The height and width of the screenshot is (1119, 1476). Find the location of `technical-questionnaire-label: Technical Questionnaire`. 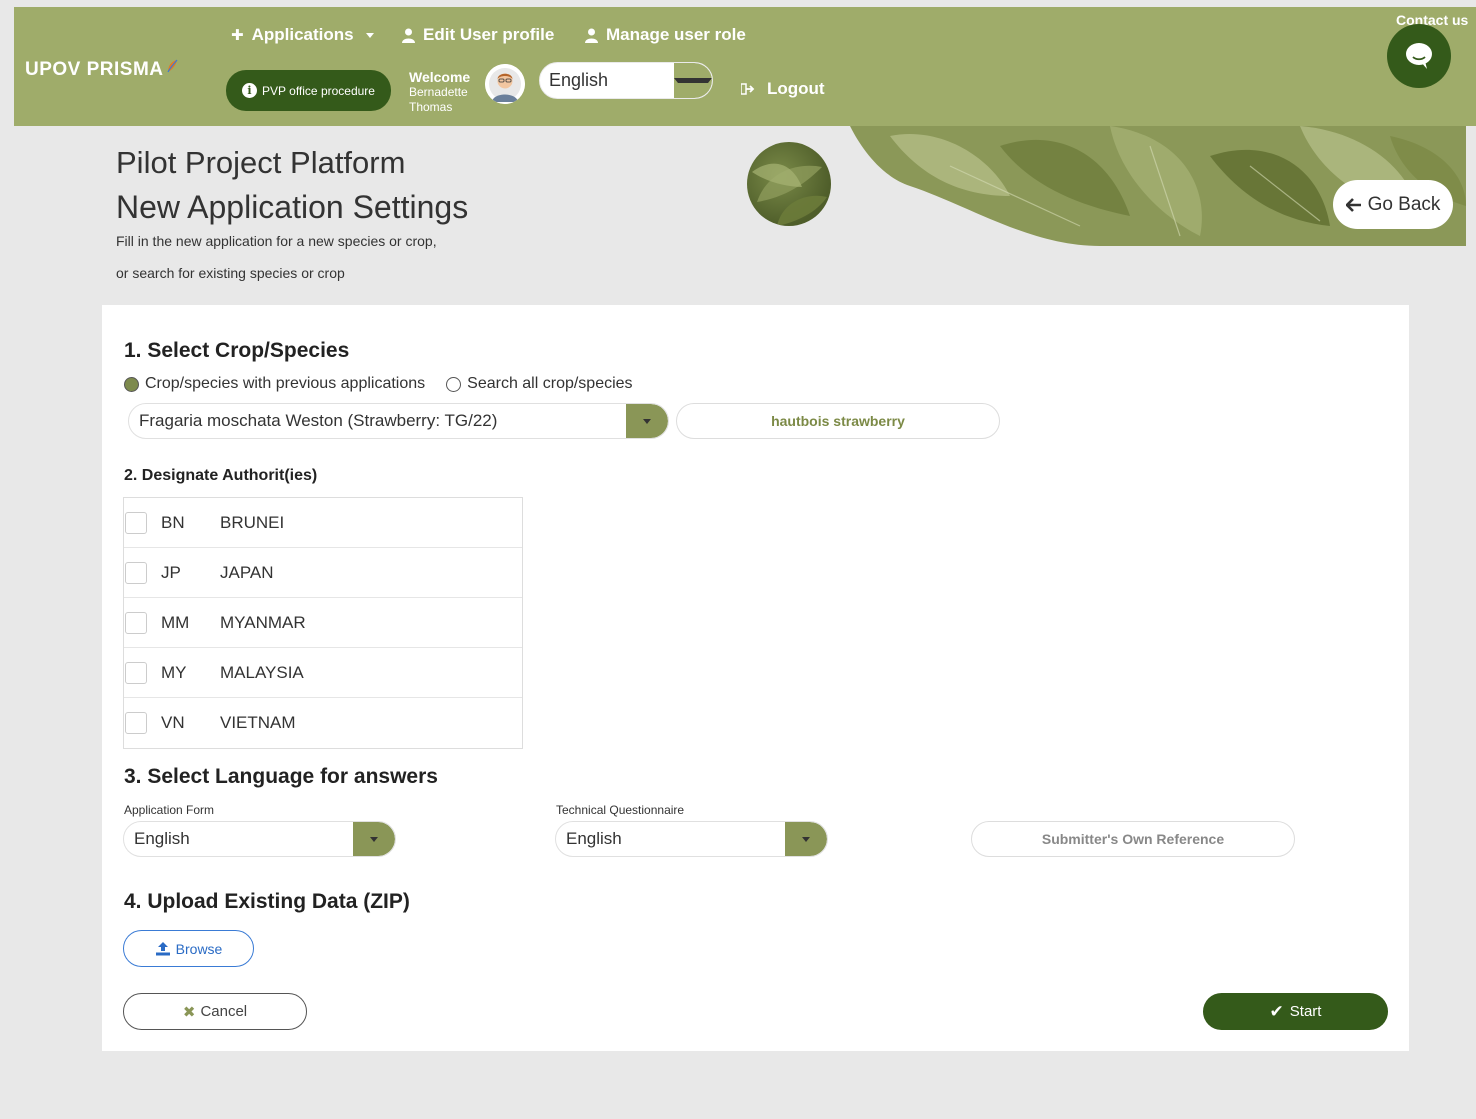

technical-questionnaire-label: Technical Questionnaire is located at coordinates (620, 810).